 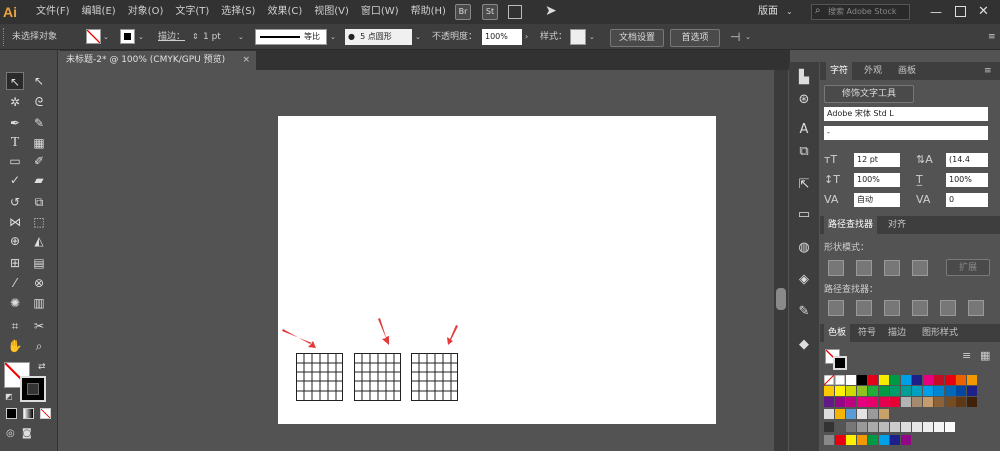 I want to click on menu-file: 文件(F), so click(x=53, y=12).